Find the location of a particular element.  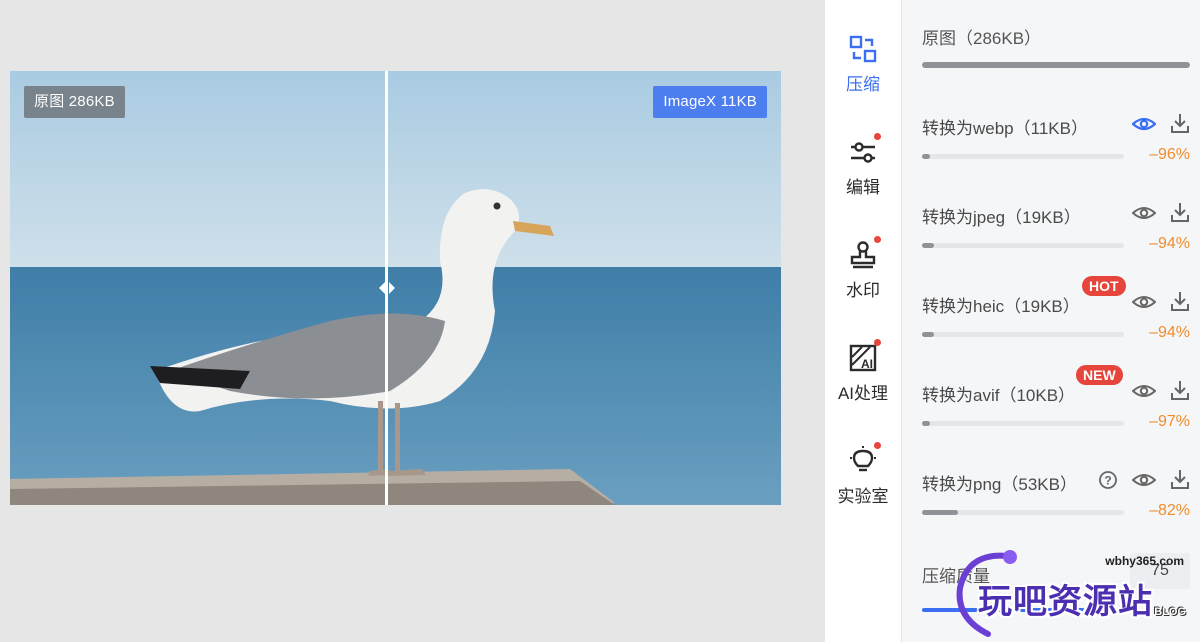

sliders-icon is located at coordinates (864, 150).